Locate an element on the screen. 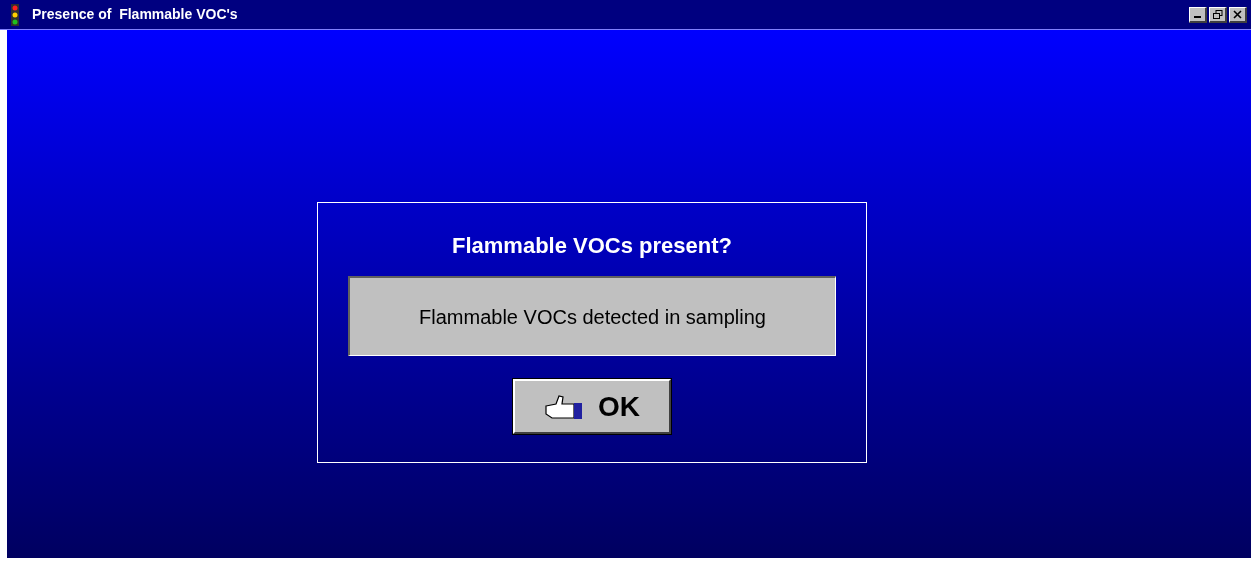 The height and width of the screenshot is (561, 1251). restore-button is located at coordinates (1218, 14).